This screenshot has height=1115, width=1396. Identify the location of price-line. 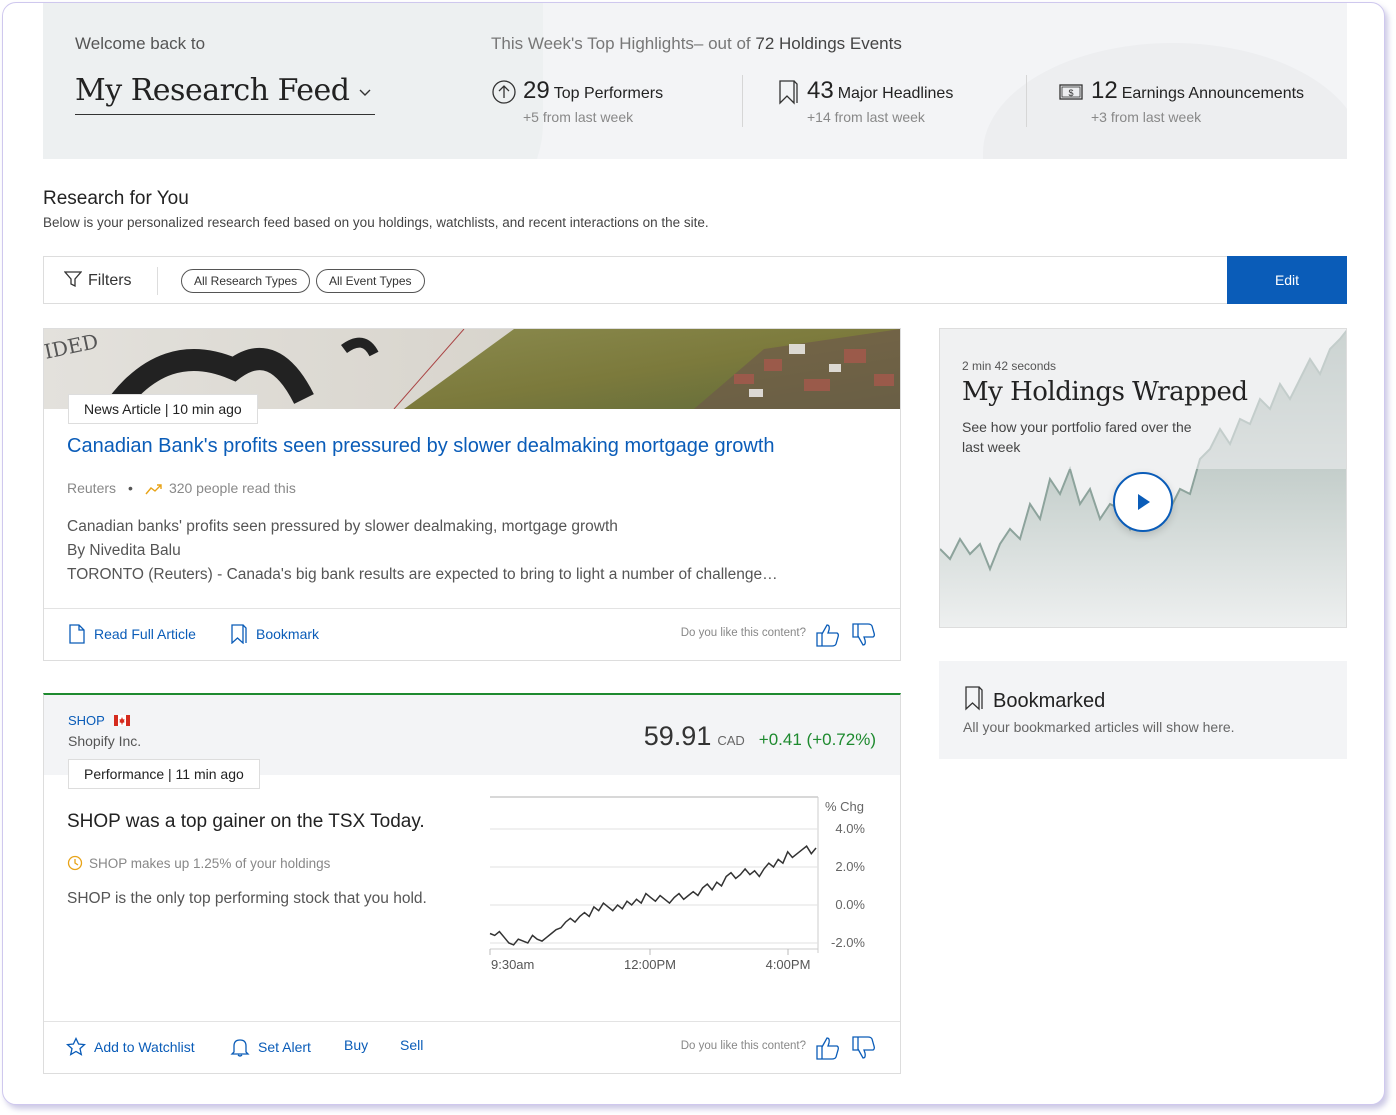
(653, 895).